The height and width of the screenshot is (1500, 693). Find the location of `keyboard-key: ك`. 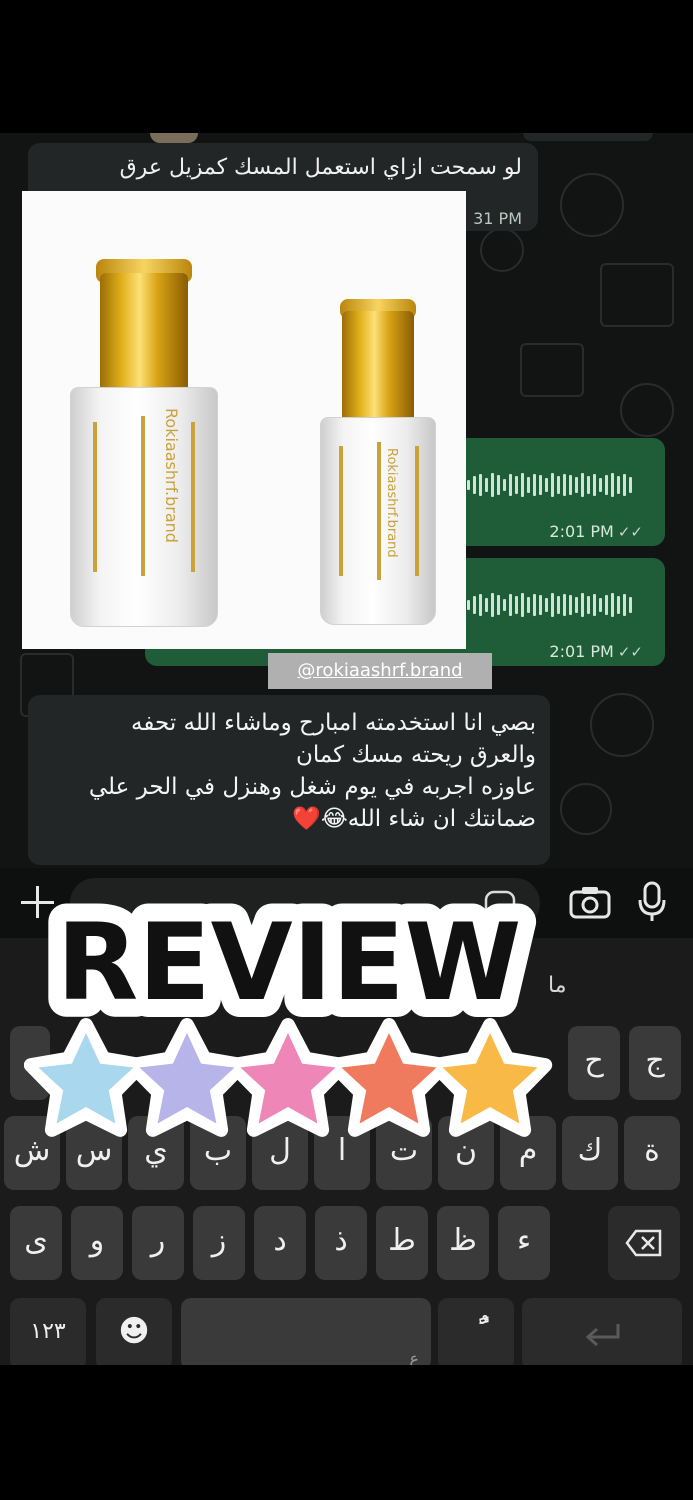

keyboard-key: ك is located at coordinates (590, 1153).